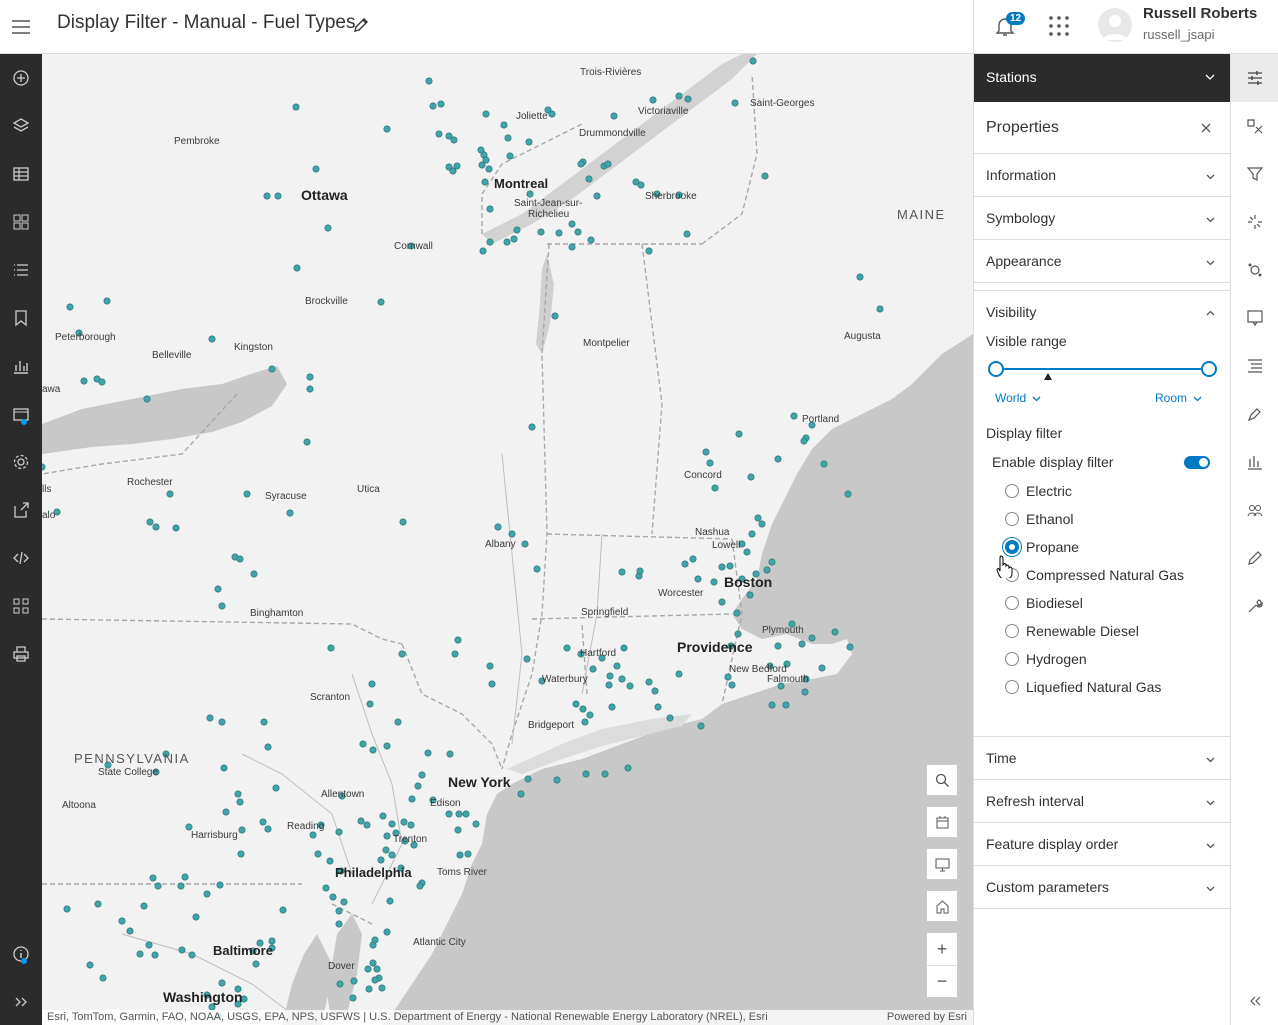 This screenshot has height=1025, width=1278. Describe the element at coordinates (1102, 519) in the screenshot. I see `radio-option-ethanol: Ethanol` at that location.